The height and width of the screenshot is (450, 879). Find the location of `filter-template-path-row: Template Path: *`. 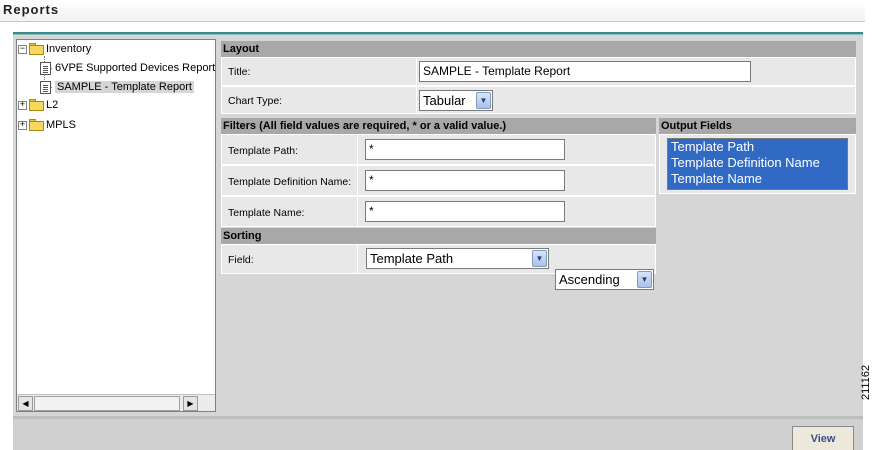

filter-template-path-row: Template Path: * is located at coordinates (438, 149).